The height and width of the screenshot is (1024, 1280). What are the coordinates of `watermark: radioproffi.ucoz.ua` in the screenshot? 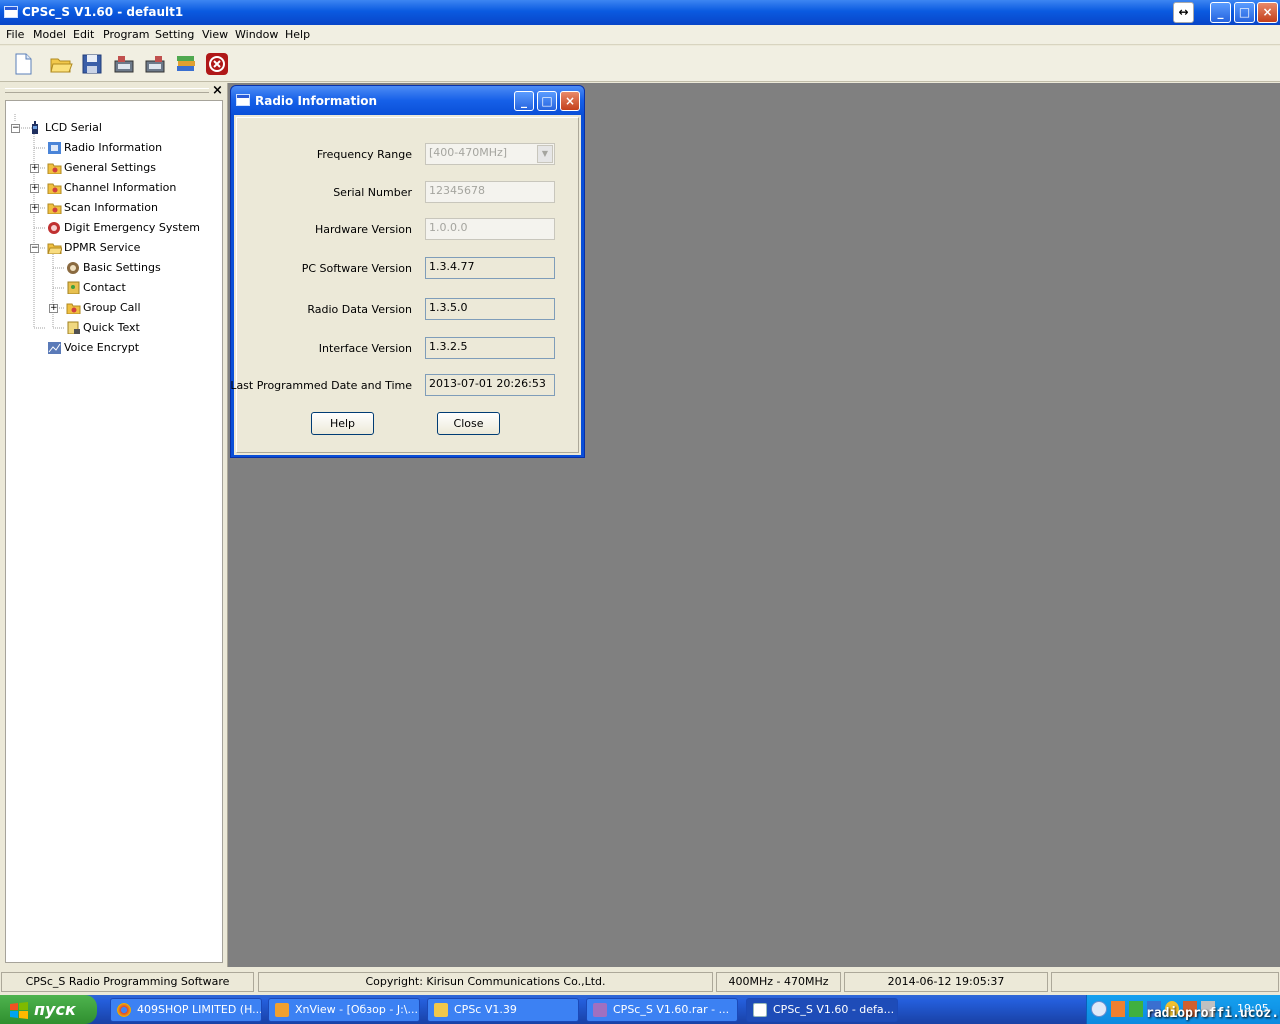 It's located at (1213, 1013).